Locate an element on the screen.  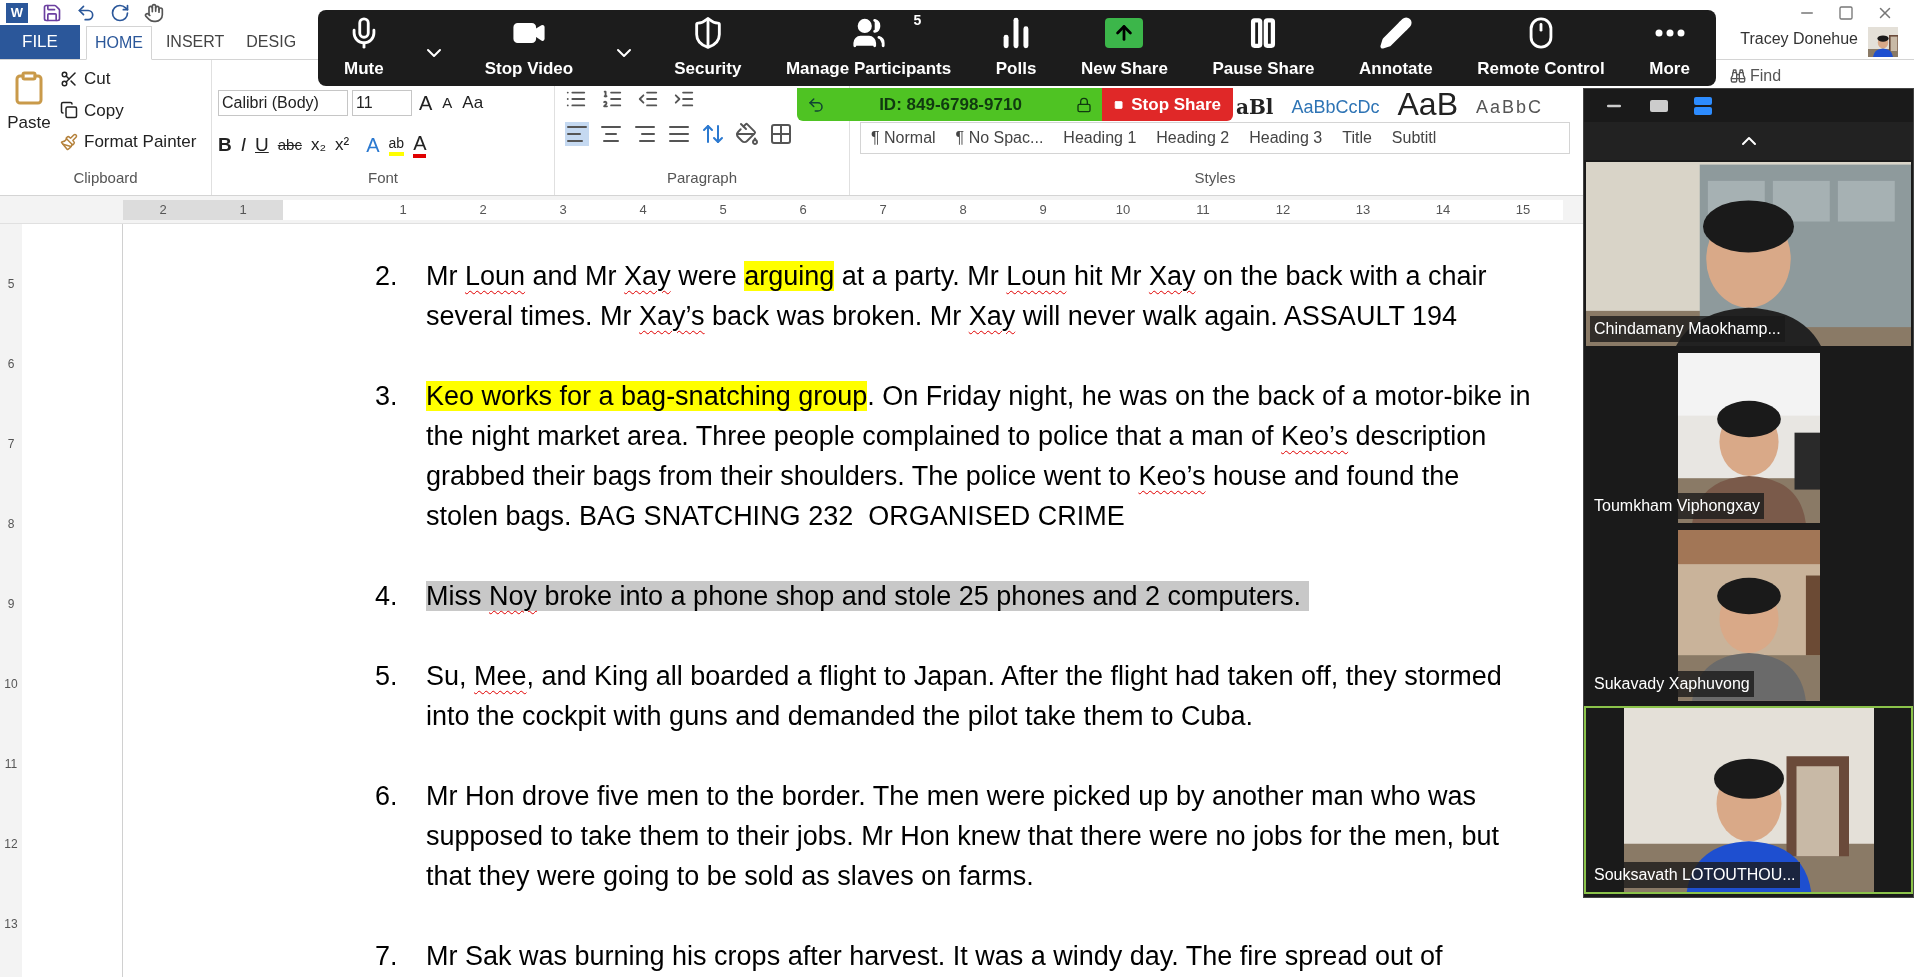
style-preview: AaBbCcDc is located at coordinates (1335, 107).